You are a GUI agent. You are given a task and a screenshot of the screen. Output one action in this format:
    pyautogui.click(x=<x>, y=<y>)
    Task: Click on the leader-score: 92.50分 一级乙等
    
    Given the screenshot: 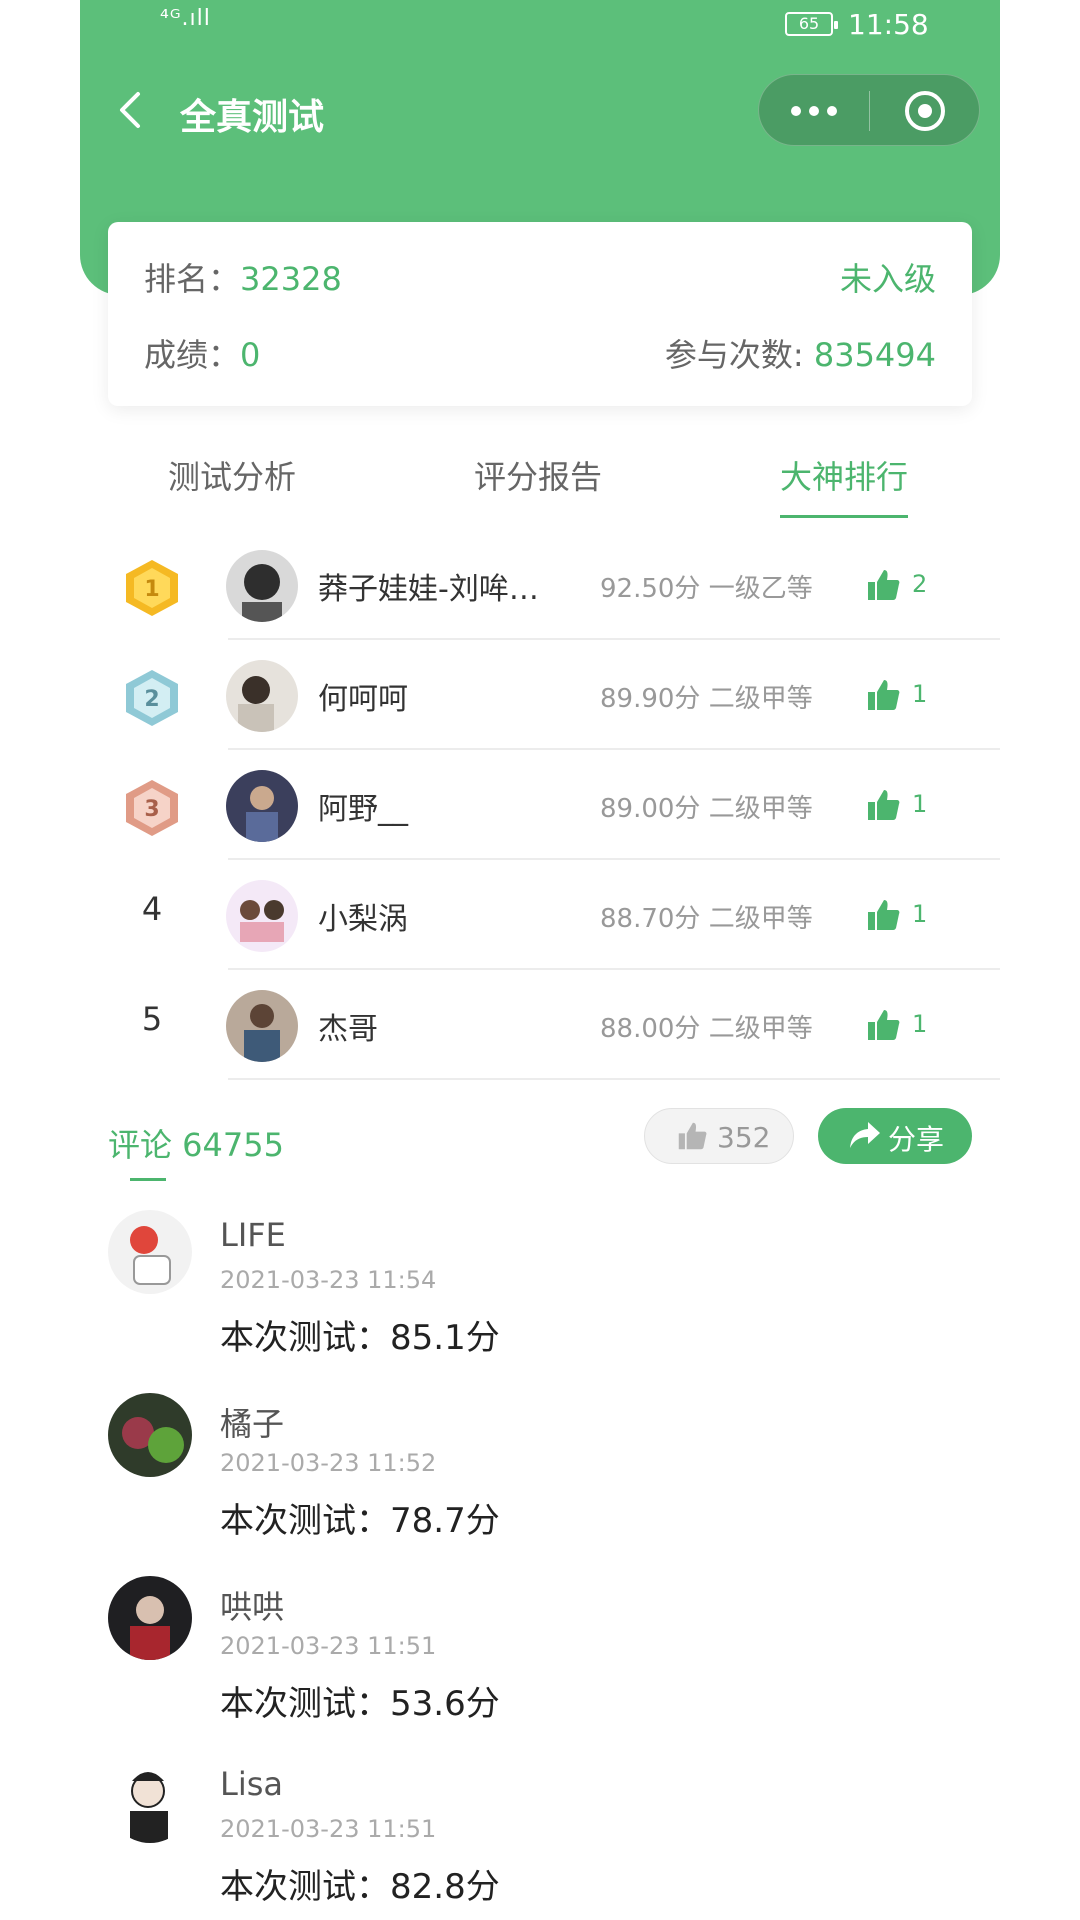 What is the action you would take?
    pyautogui.click(x=706, y=589)
    